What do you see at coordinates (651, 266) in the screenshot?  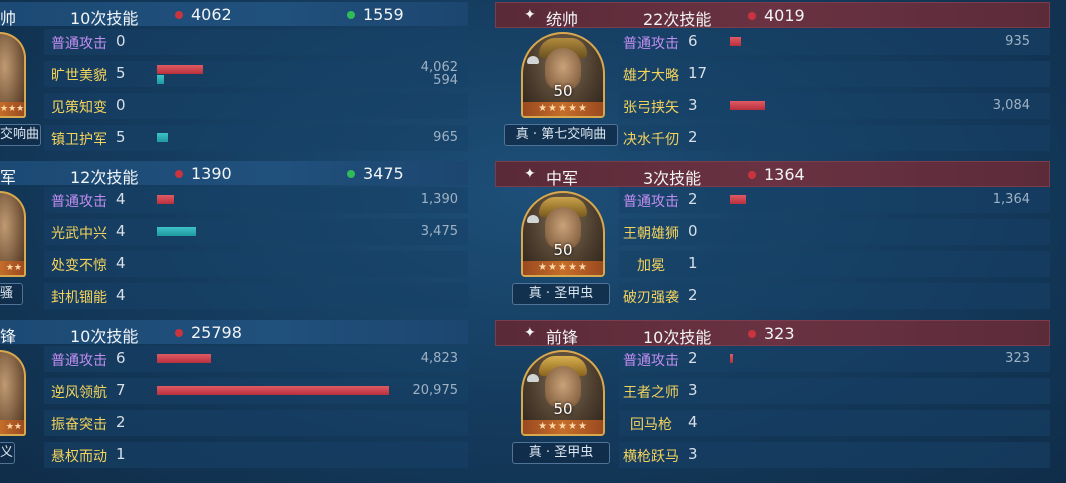 I see `skill-name: 加冕` at bounding box center [651, 266].